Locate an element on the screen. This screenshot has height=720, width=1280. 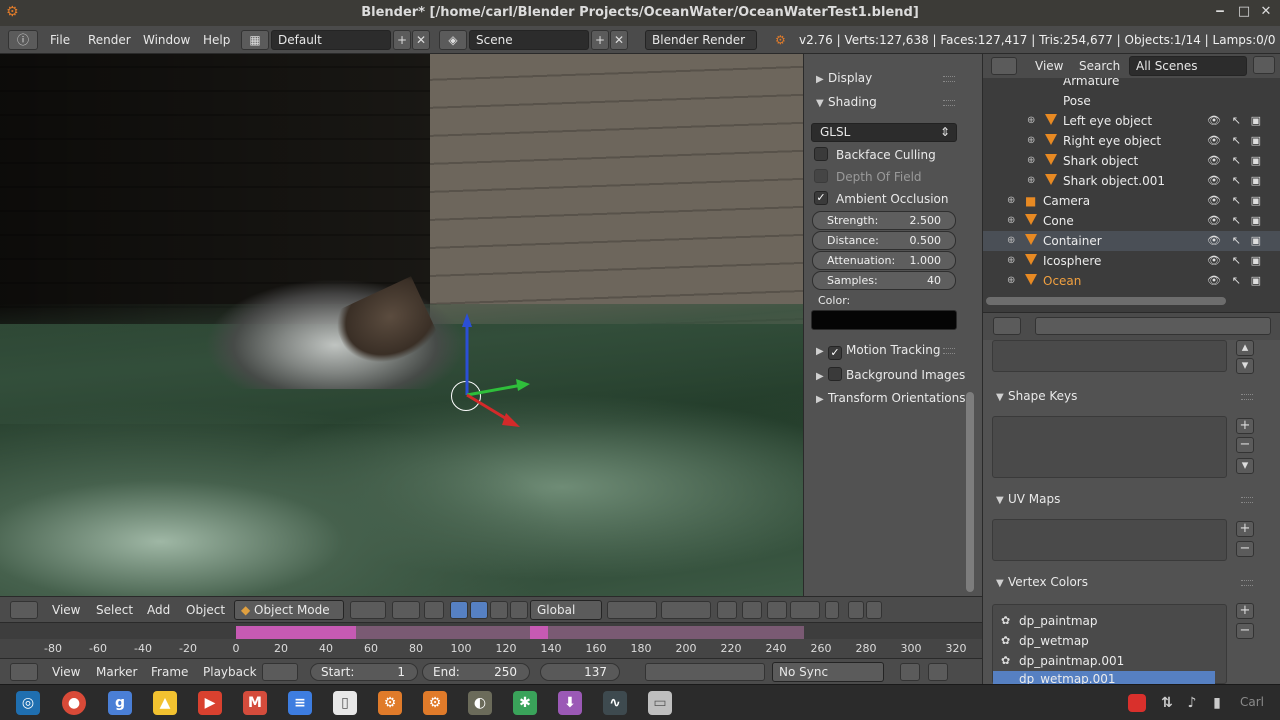
download-icon: ⬇ is located at coordinates (570, 703).